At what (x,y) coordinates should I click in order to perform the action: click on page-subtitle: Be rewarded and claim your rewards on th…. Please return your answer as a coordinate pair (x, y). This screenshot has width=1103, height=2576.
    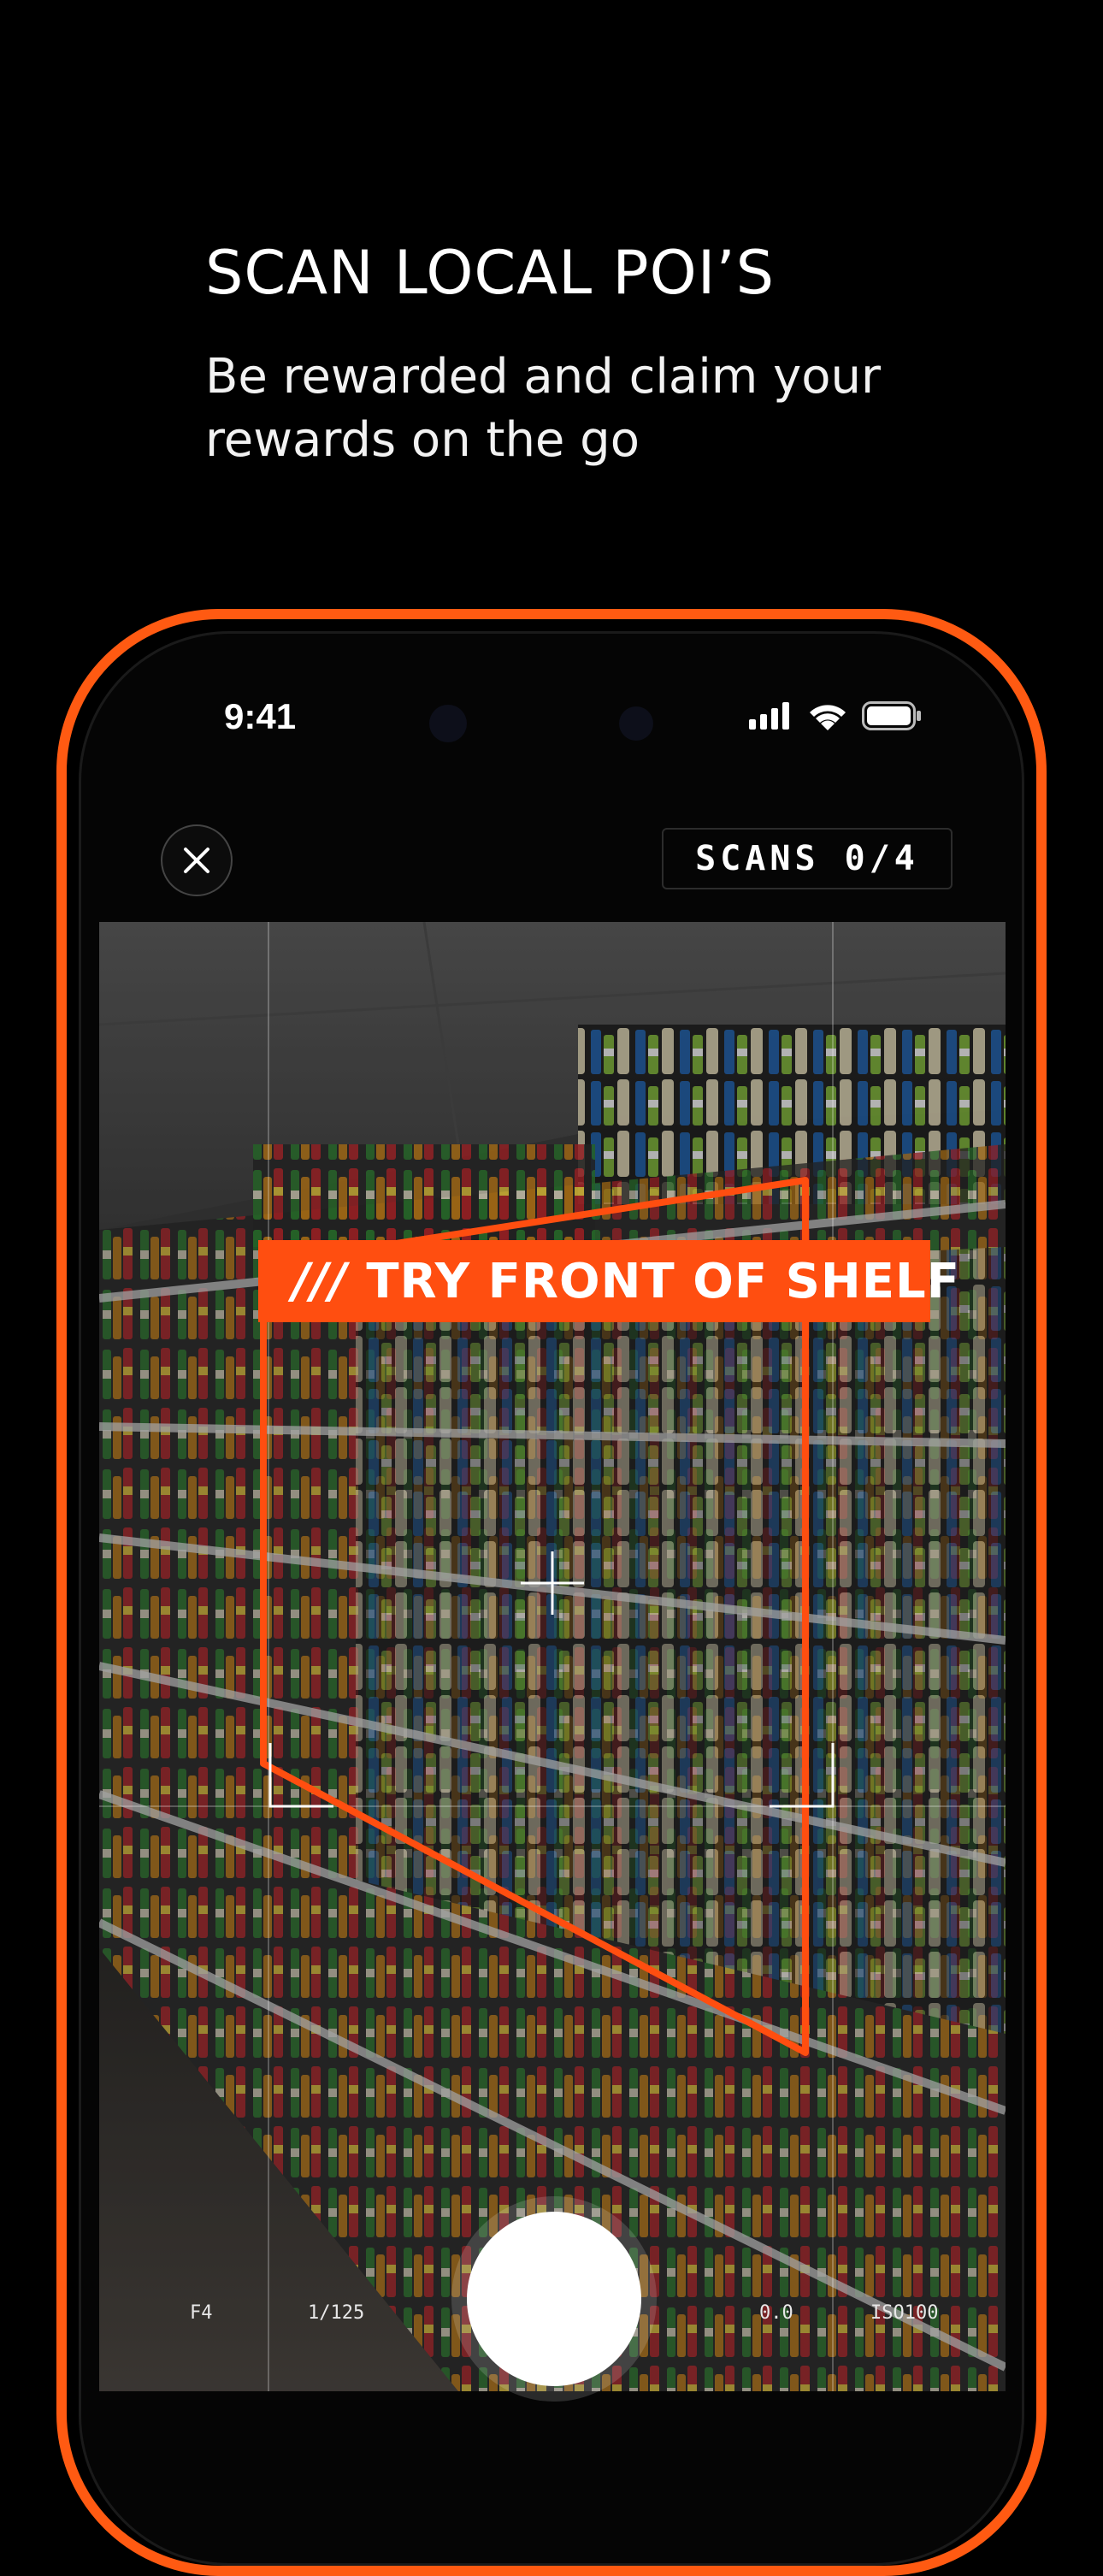
    Looking at the image, I should click on (544, 408).